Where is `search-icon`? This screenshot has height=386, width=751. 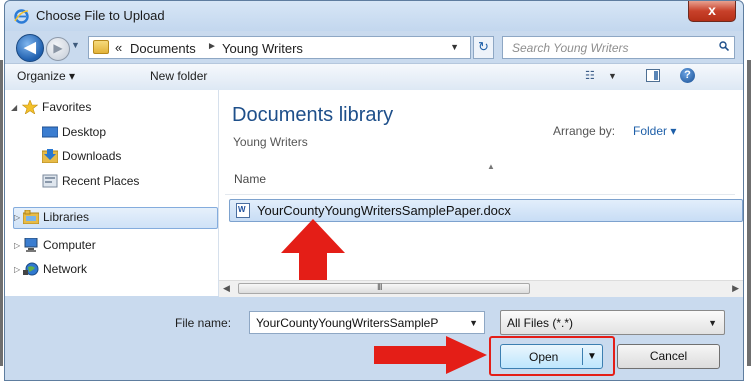 search-icon is located at coordinates (724, 46).